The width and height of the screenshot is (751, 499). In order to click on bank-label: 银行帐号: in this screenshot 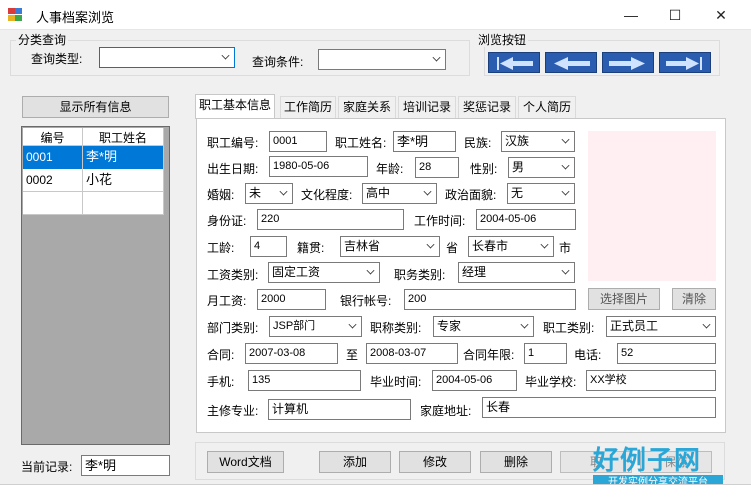, I will do `click(366, 301)`.